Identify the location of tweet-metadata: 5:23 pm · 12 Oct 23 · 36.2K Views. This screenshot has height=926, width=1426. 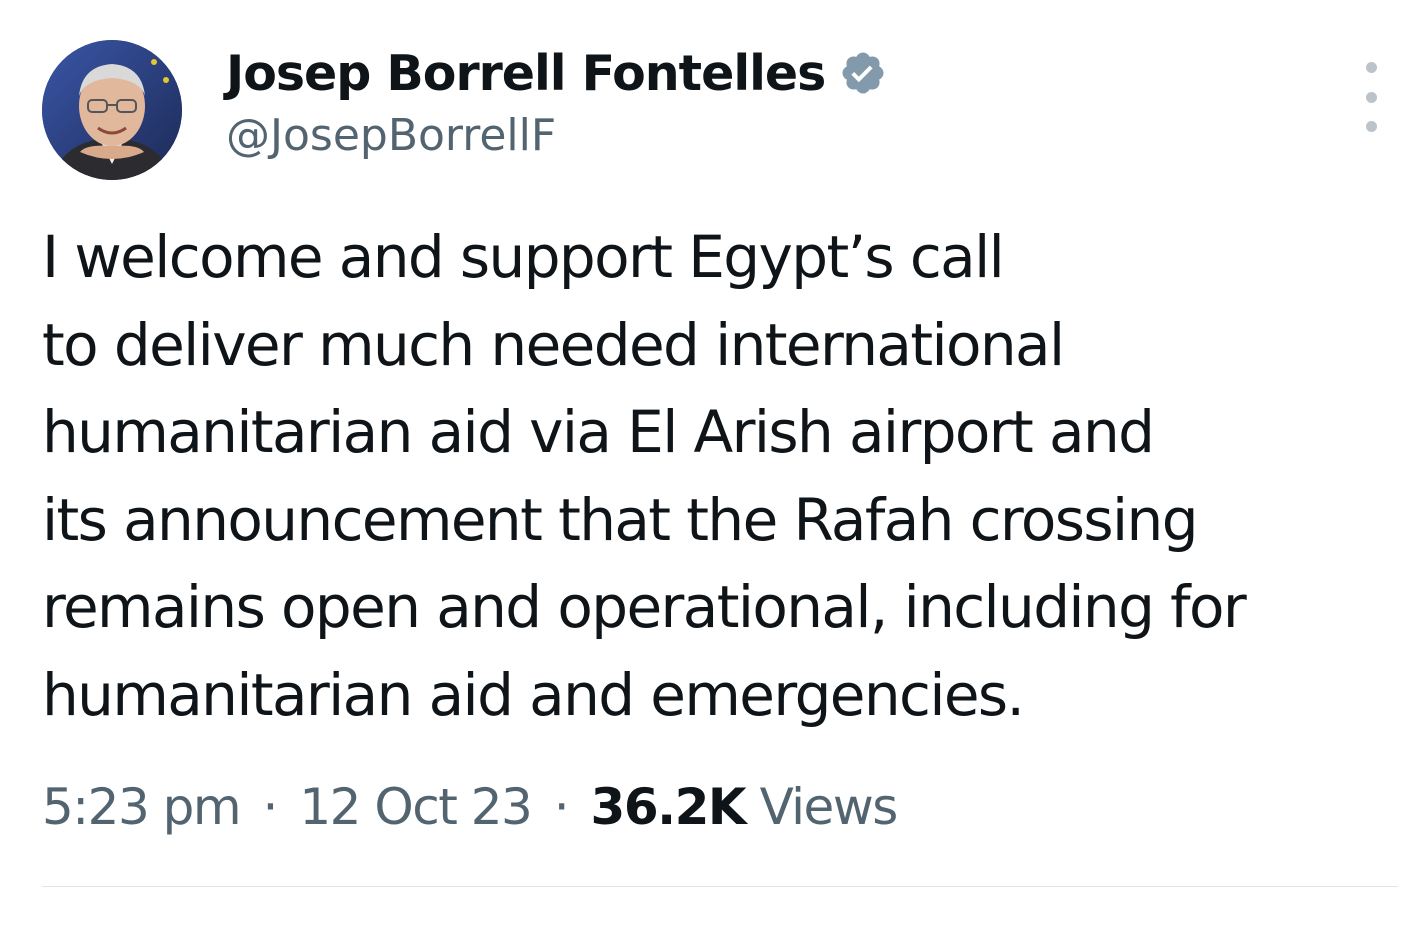
(470, 807).